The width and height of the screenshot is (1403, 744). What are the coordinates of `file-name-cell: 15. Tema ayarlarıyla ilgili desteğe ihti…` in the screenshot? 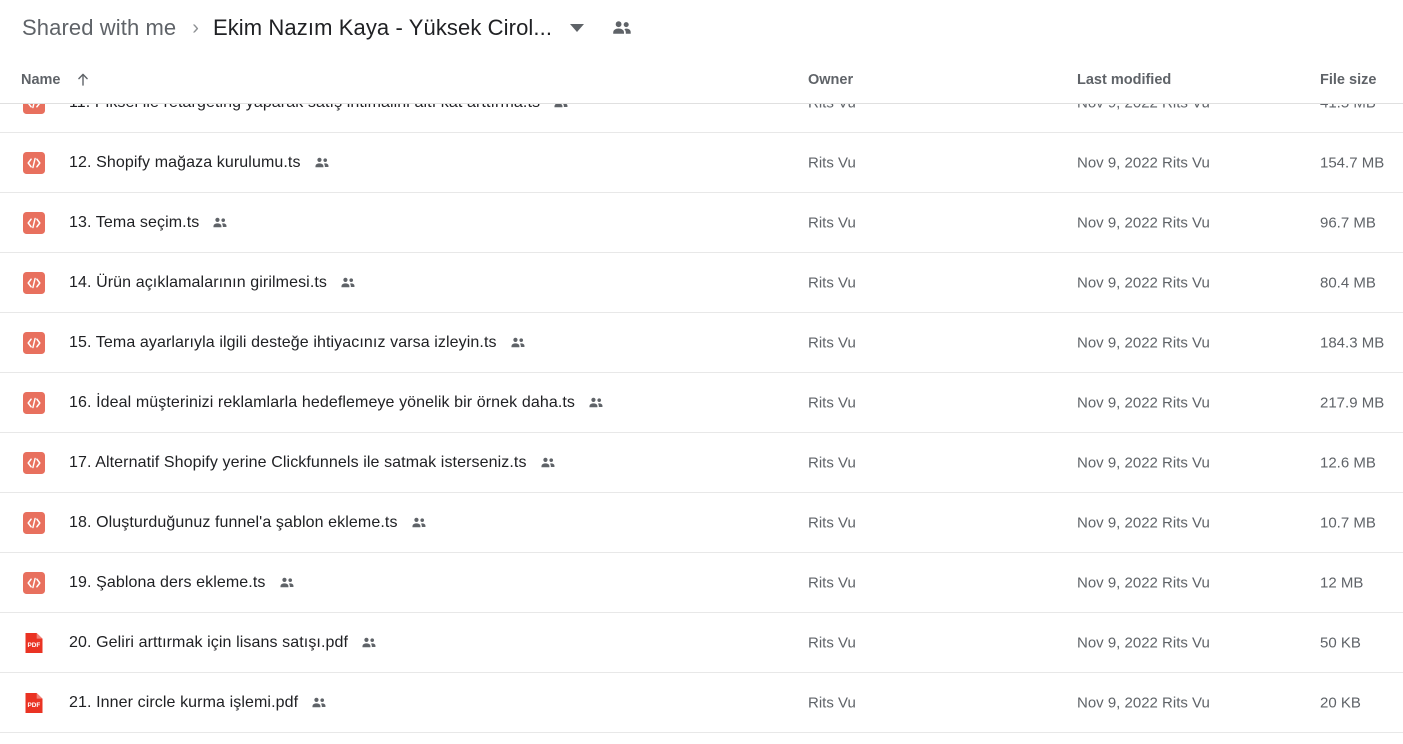 It's located at (274, 343).